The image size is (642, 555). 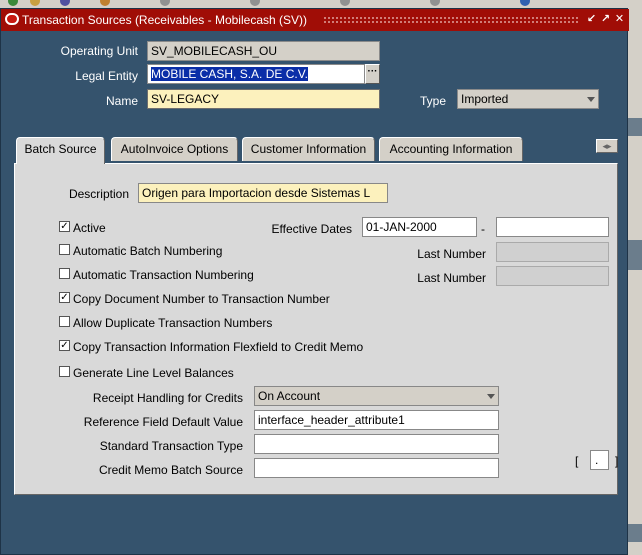 What do you see at coordinates (451, 149) in the screenshot?
I see `tab-accounting-information: Accounting Information` at bounding box center [451, 149].